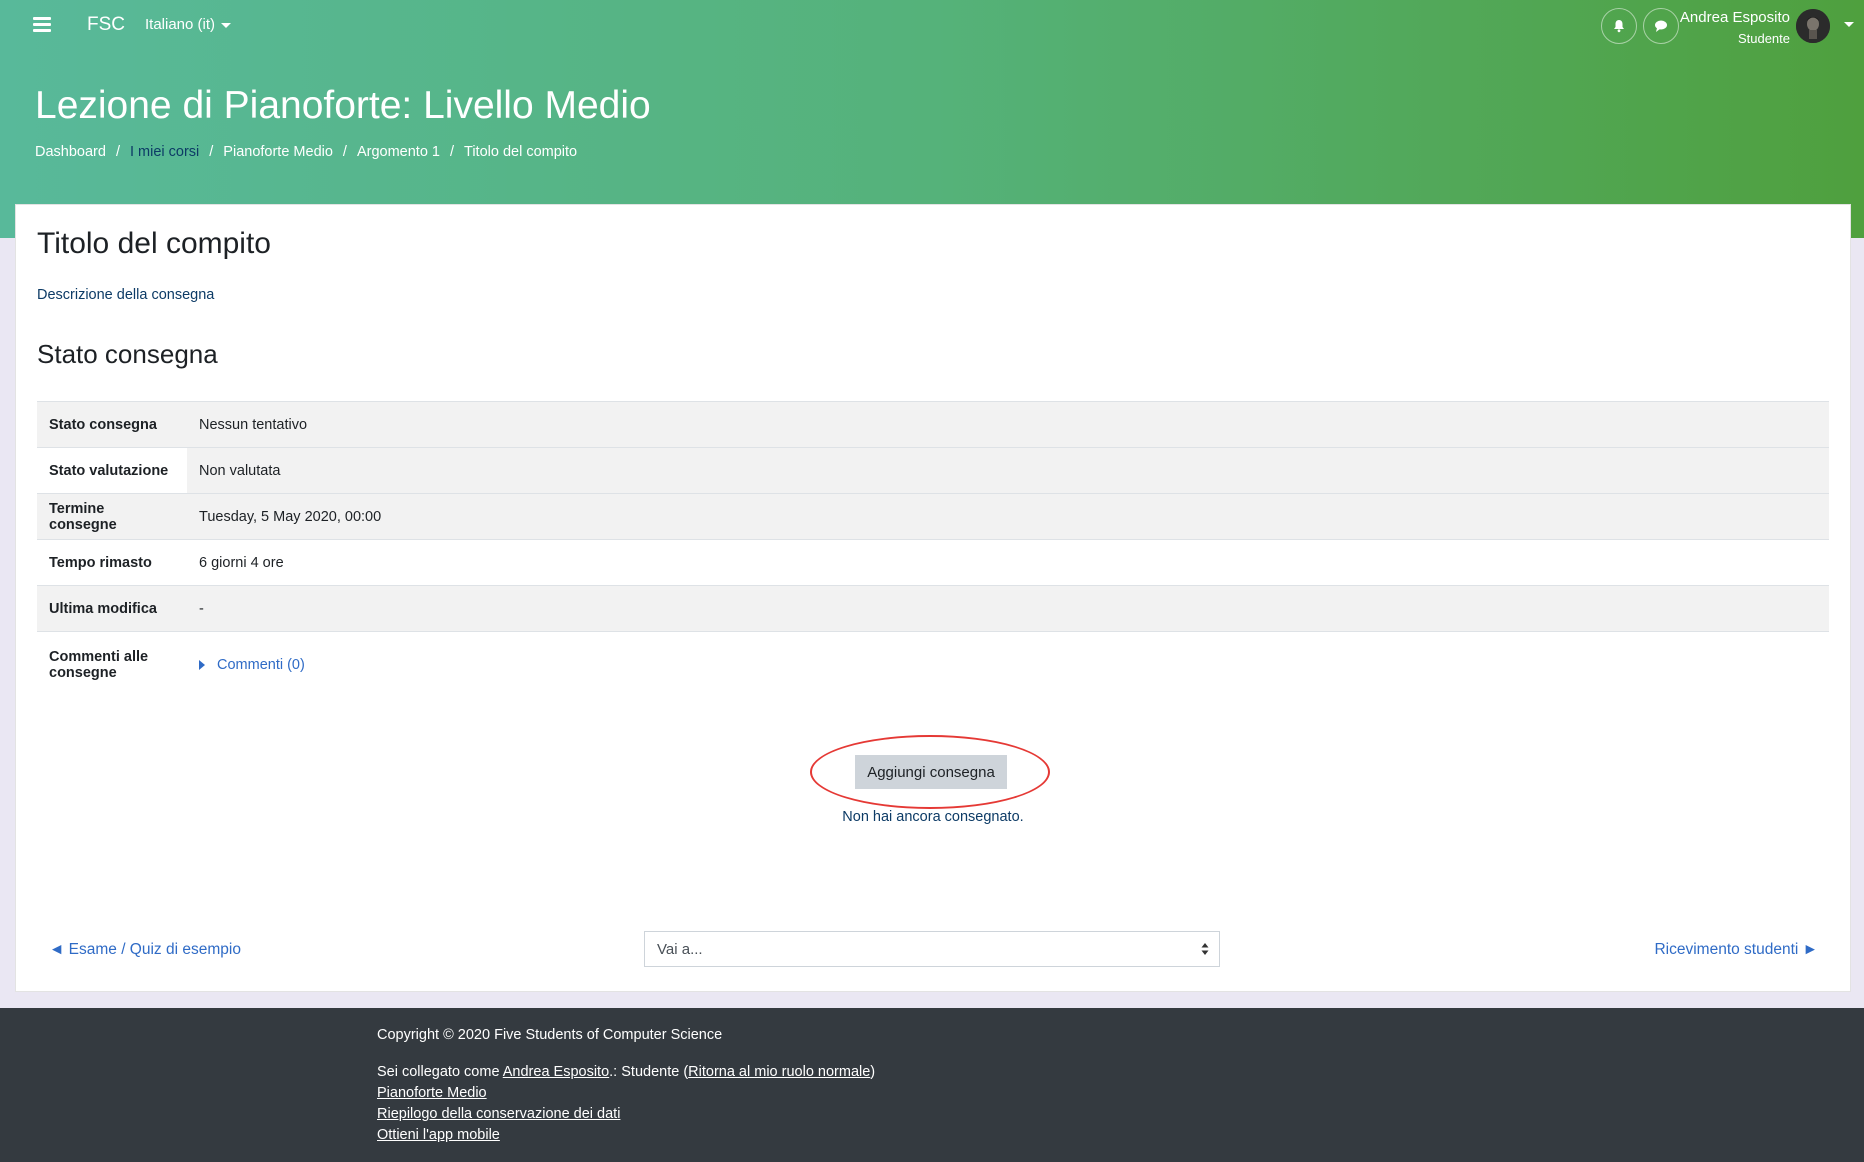  Describe the element at coordinates (126, 295) in the screenshot. I see `assignment-description: Descrizione della consegna` at that location.